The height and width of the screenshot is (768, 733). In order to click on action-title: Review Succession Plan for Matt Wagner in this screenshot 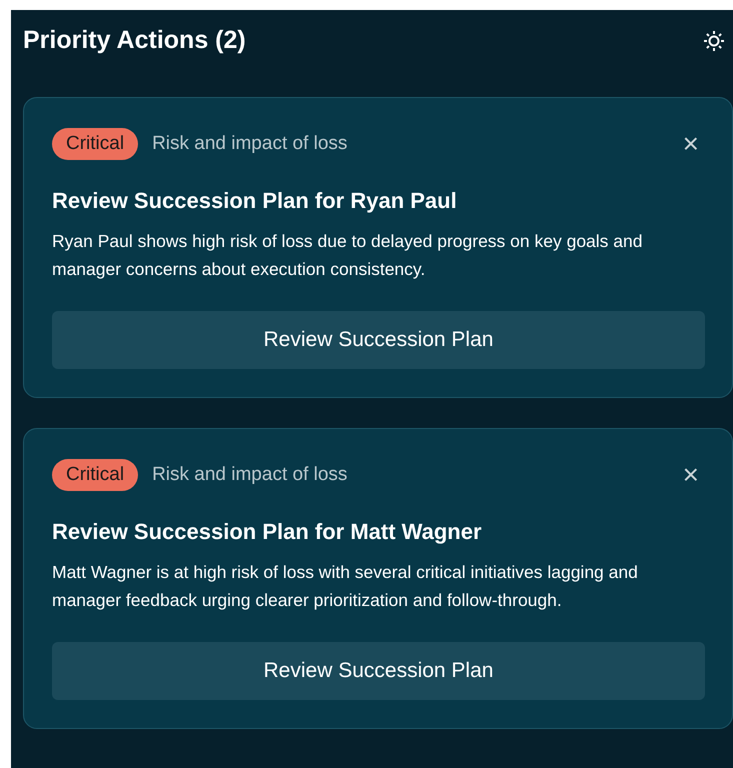, I will do `click(267, 532)`.